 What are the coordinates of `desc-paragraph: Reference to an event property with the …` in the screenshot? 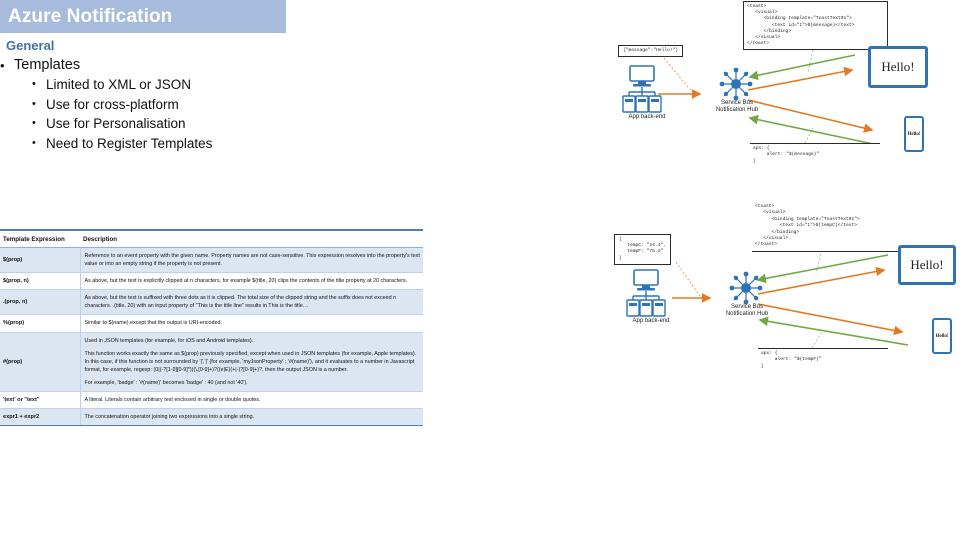 It's located at (252, 260).